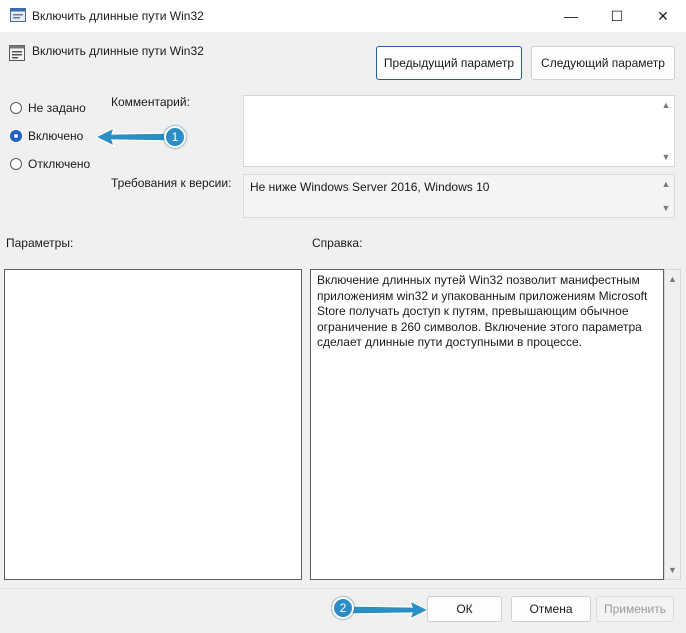 The width and height of the screenshot is (686, 633). I want to click on next-setting-button: Следующий параметр, so click(603, 63).